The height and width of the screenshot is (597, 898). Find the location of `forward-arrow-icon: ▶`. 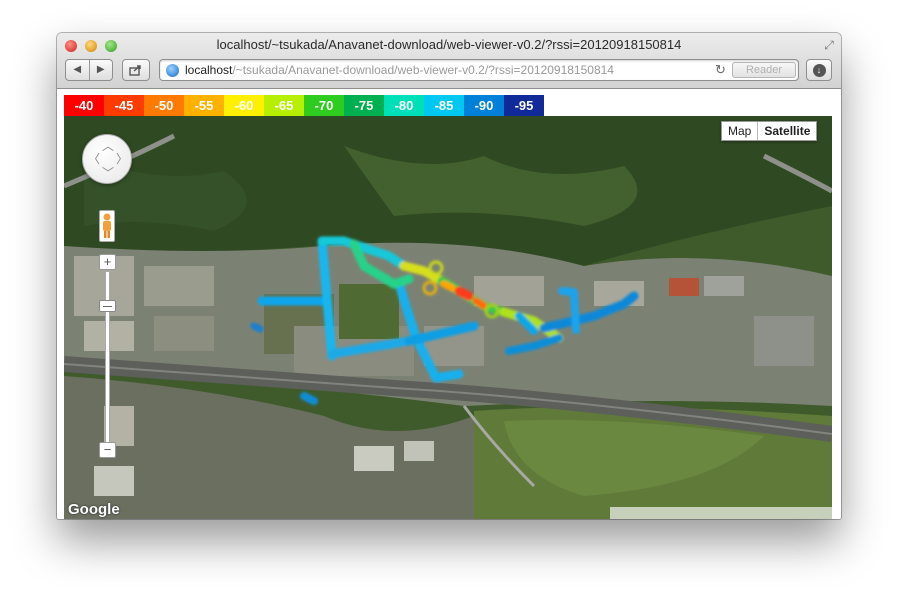

forward-arrow-icon: ▶ is located at coordinates (100, 70).